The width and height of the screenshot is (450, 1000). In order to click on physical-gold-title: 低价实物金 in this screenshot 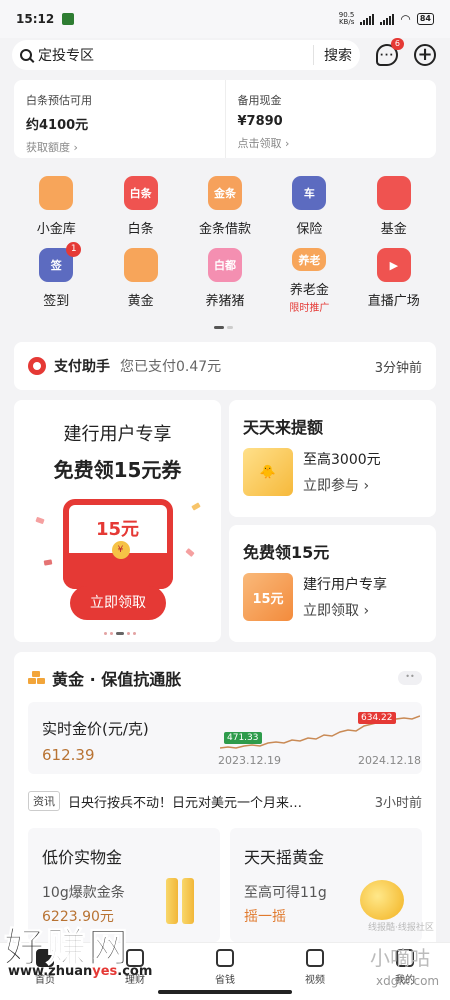, I will do `click(82, 857)`.